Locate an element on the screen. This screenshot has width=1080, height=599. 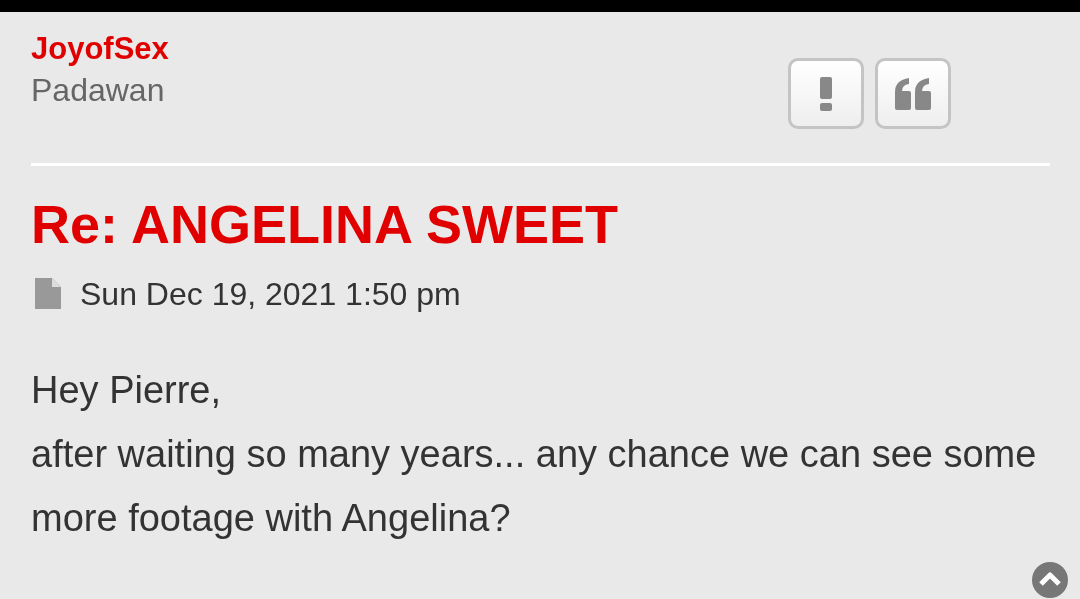
post-text: Hey Pierre, is located at coordinates (127, 390).